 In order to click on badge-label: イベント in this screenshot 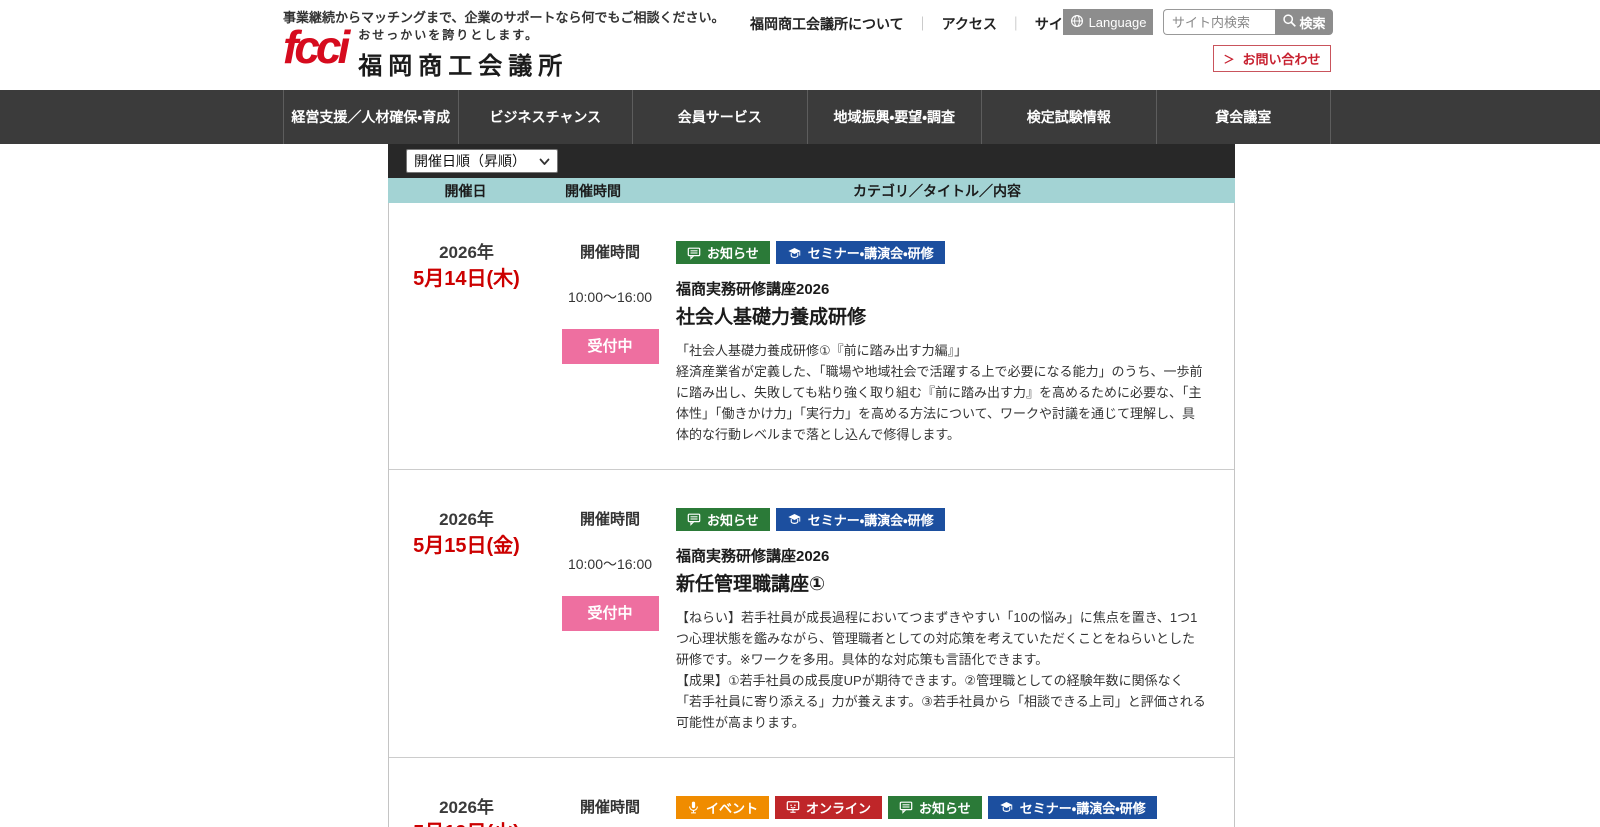, I will do `click(732, 808)`.